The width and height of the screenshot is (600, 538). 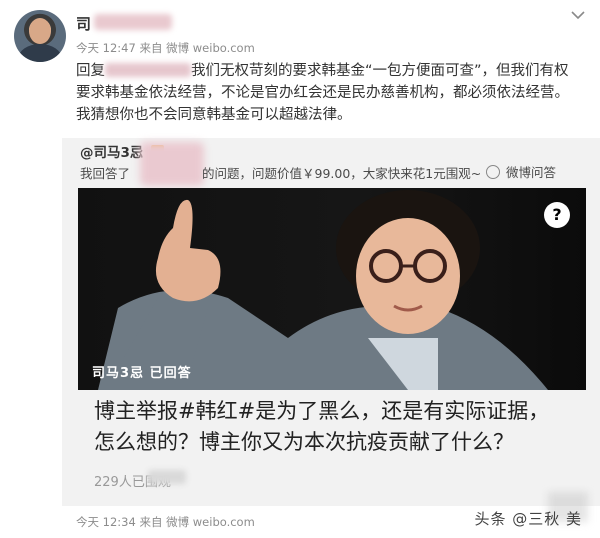 I want to click on post-source: 微博 weibo.com, so click(x=210, y=48).